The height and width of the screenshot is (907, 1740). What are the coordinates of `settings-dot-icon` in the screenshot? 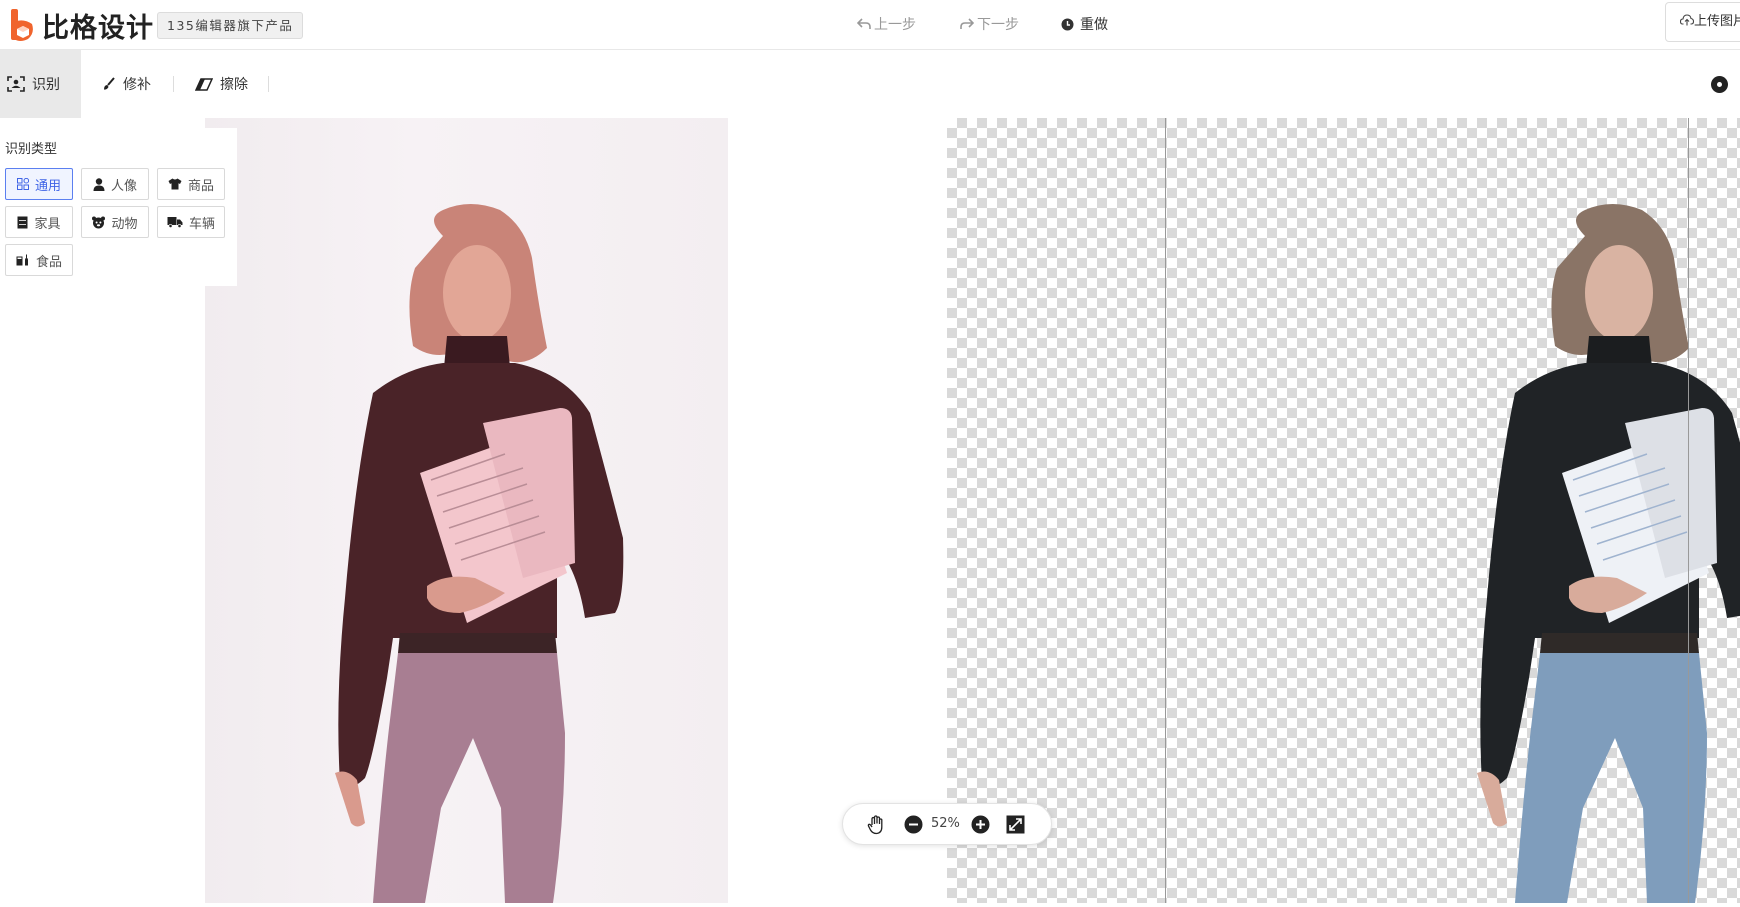 It's located at (1719, 84).